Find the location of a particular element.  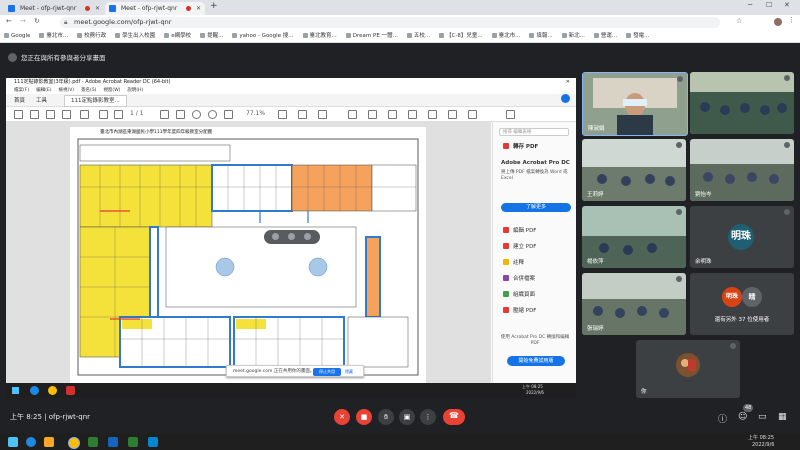

more-options-icon is located at coordinates (307, 236).